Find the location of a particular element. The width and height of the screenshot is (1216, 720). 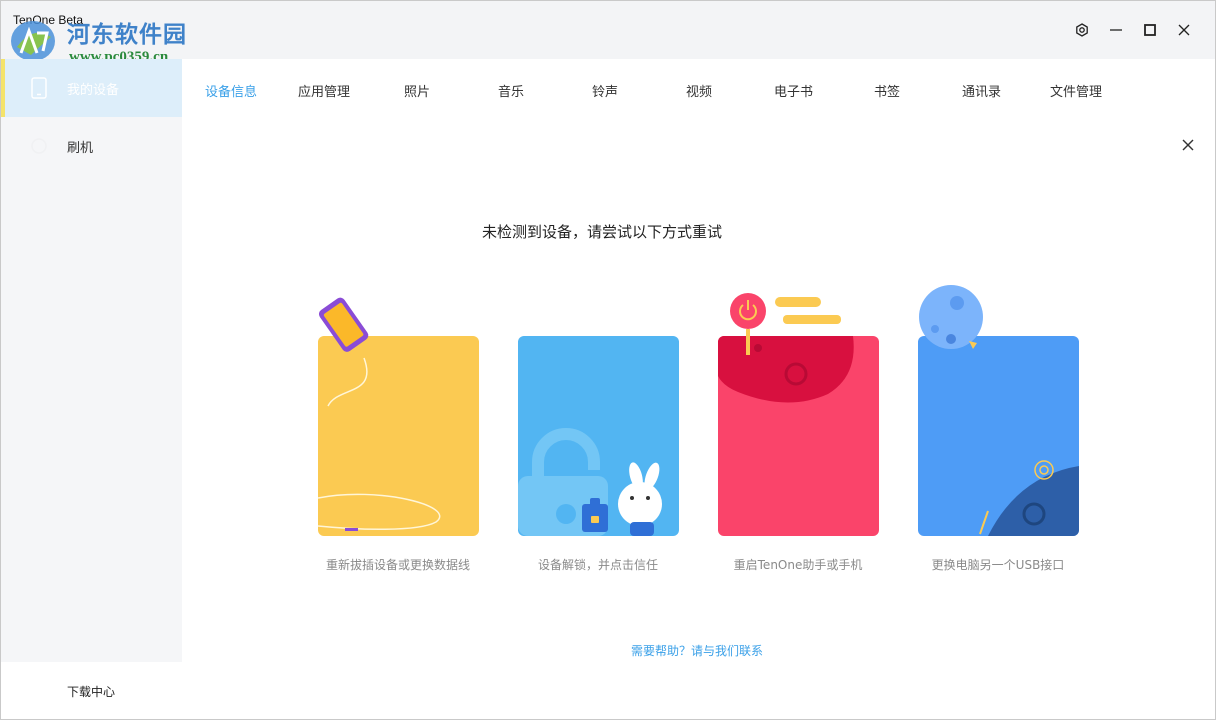

sidebar: 我的设备 刷机 is located at coordinates (91, 360).